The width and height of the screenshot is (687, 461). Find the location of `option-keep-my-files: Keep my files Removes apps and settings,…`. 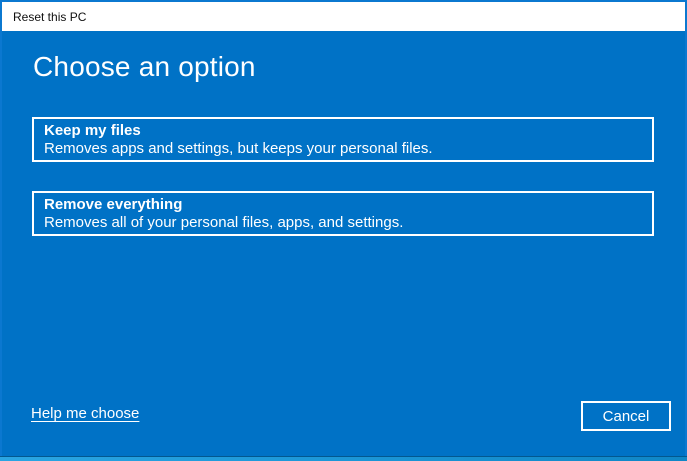

option-keep-my-files: Keep my files Removes apps and settings,… is located at coordinates (343, 139).